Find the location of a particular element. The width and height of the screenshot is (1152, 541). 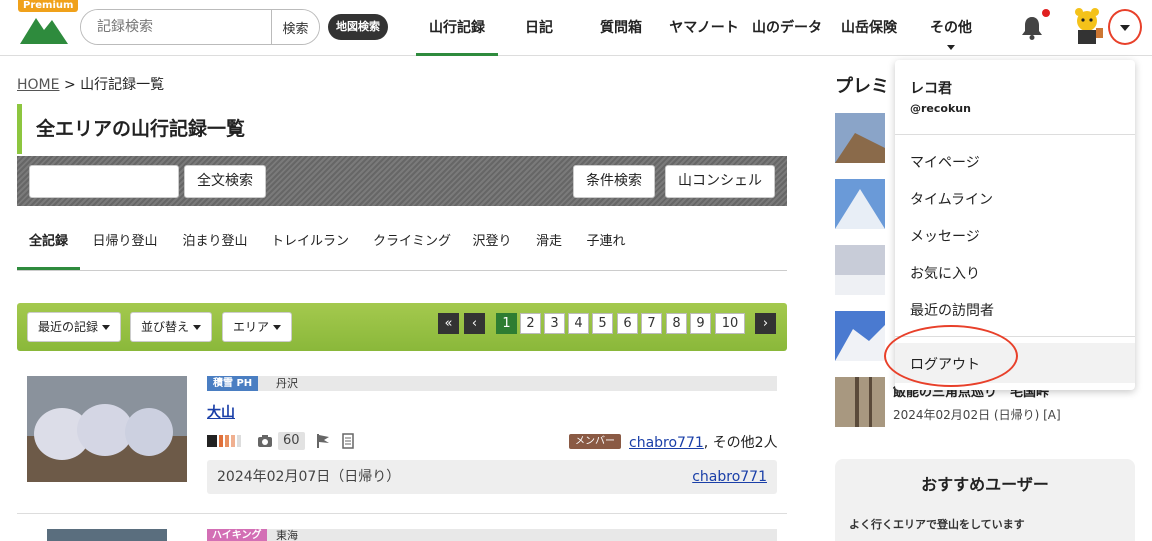

record-type-tabs: 全記録 日帰り登山 泊まり登山 トレイルラン クライミング 沢登り 滑走 子連れ is located at coordinates (402, 246).